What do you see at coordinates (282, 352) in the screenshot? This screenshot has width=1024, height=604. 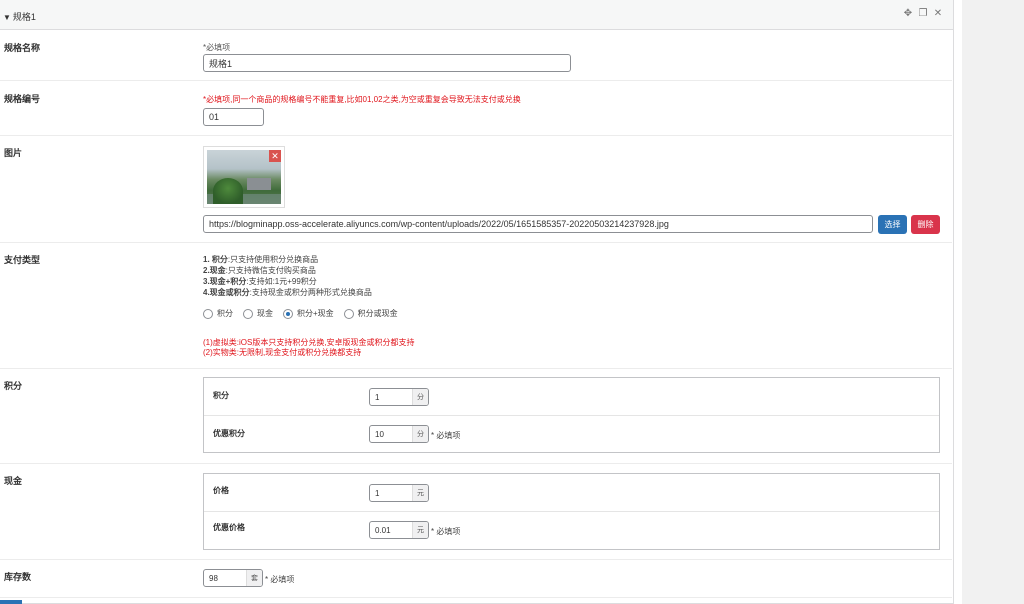 I see `pay-note-physical: (2)实物类:无限制,现金支付或积分兑换都支持` at bounding box center [282, 352].